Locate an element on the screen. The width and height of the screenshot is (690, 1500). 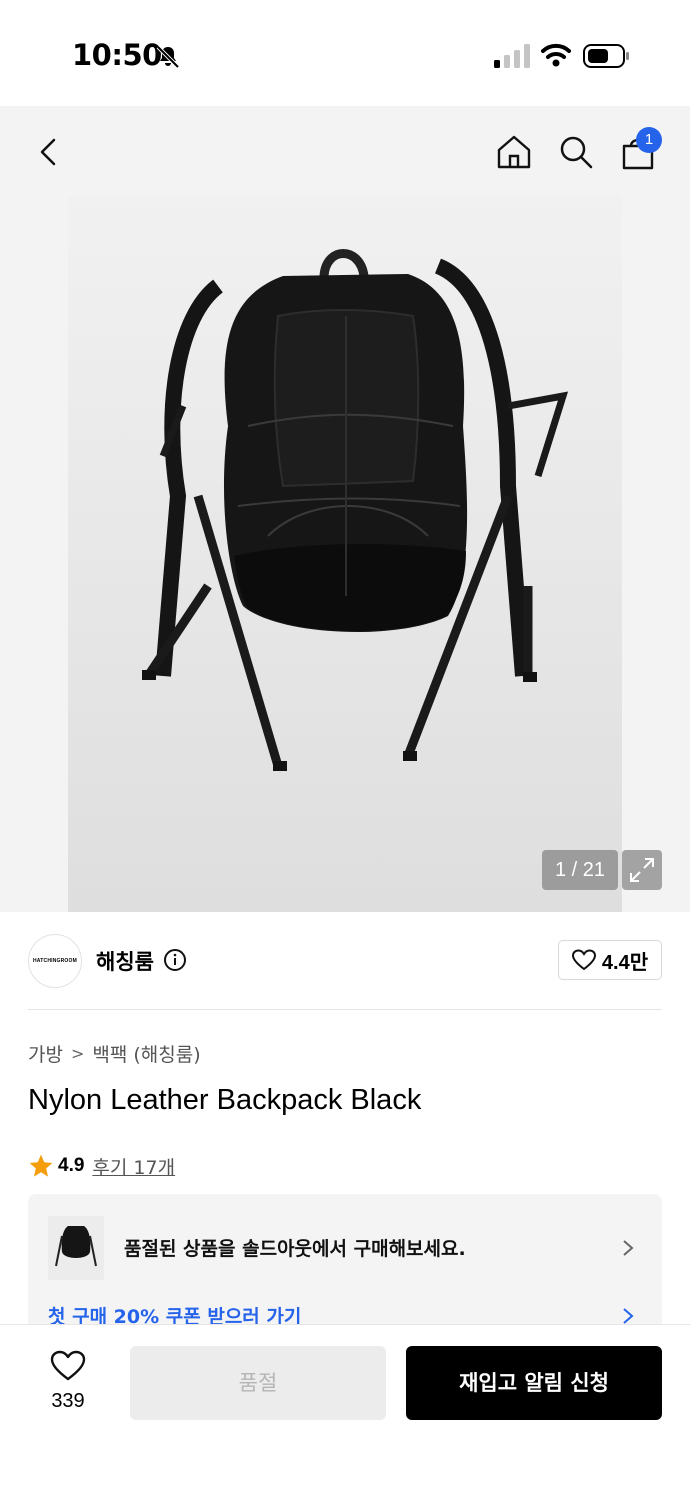
divider is located at coordinates (345, 1009).